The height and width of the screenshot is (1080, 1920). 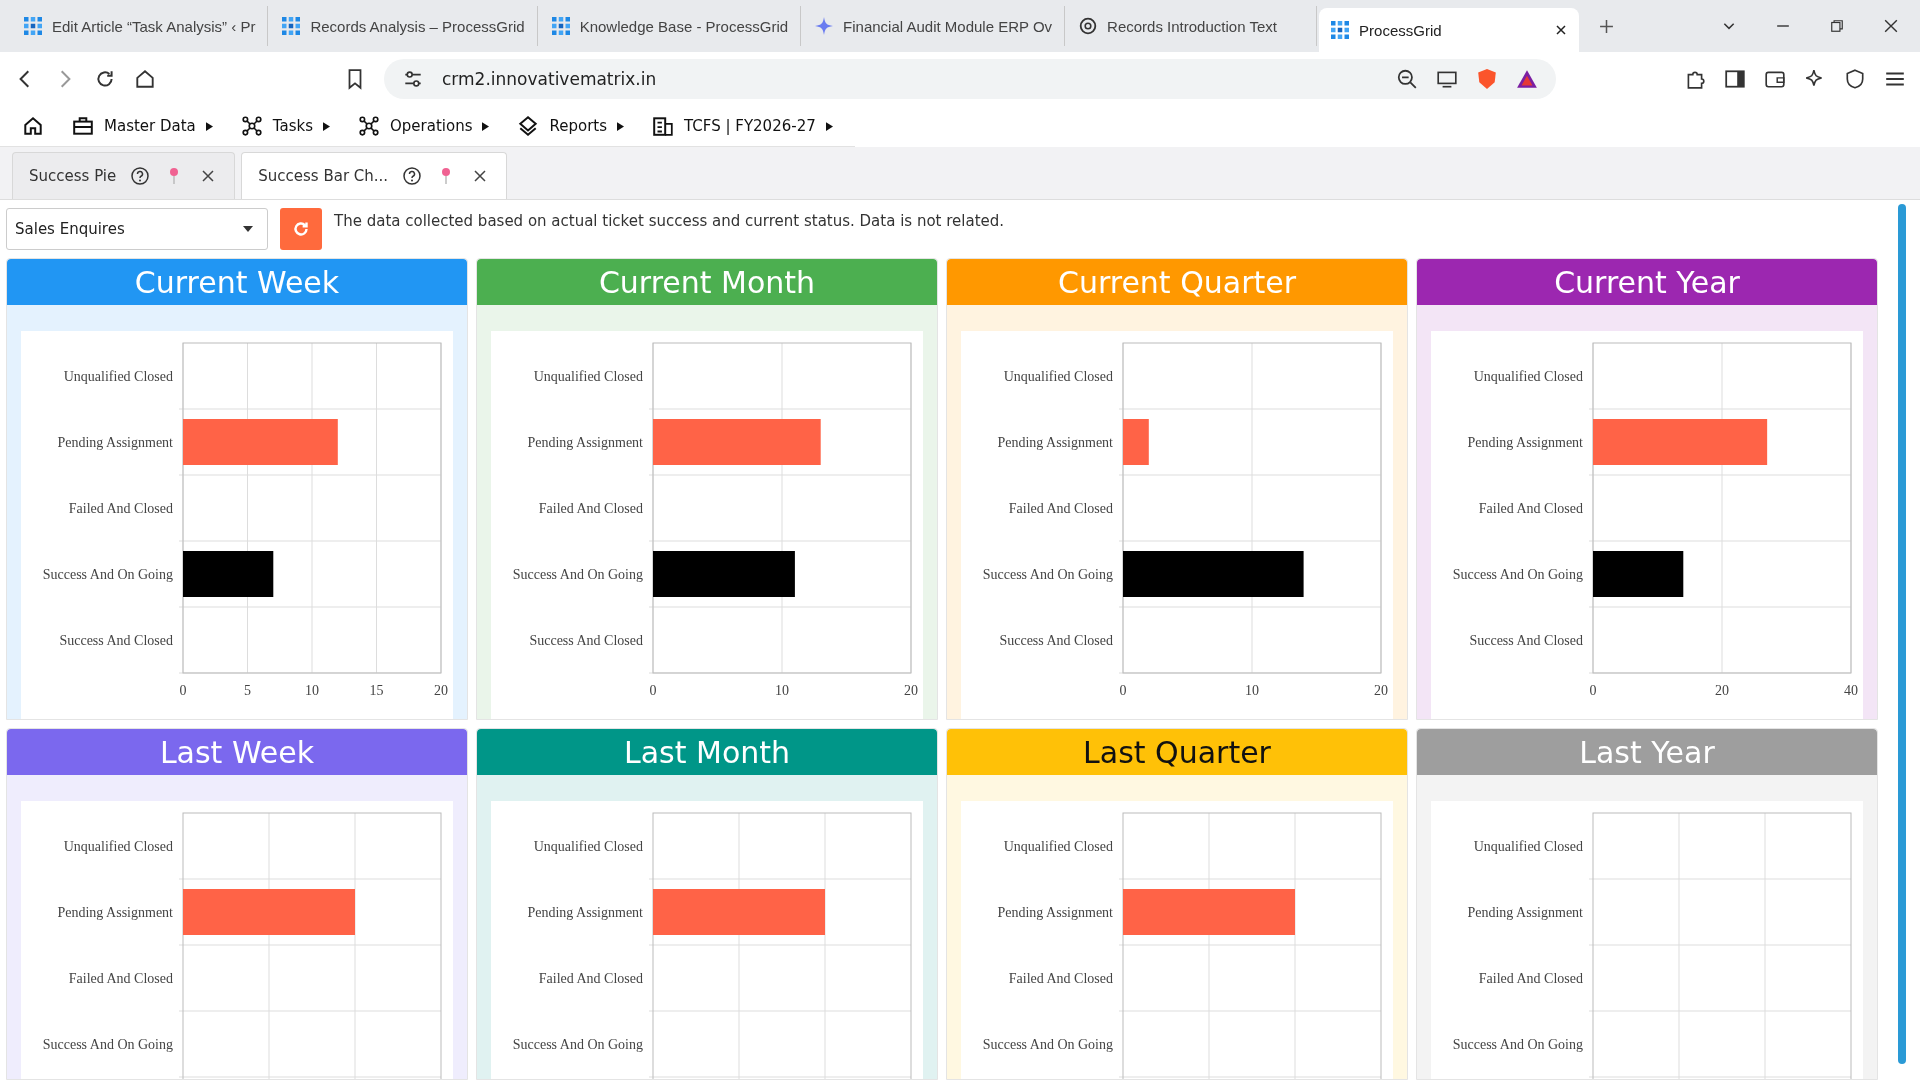 What do you see at coordinates (424, 126) in the screenshot?
I see `menu-item: Operations` at bounding box center [424, 126].